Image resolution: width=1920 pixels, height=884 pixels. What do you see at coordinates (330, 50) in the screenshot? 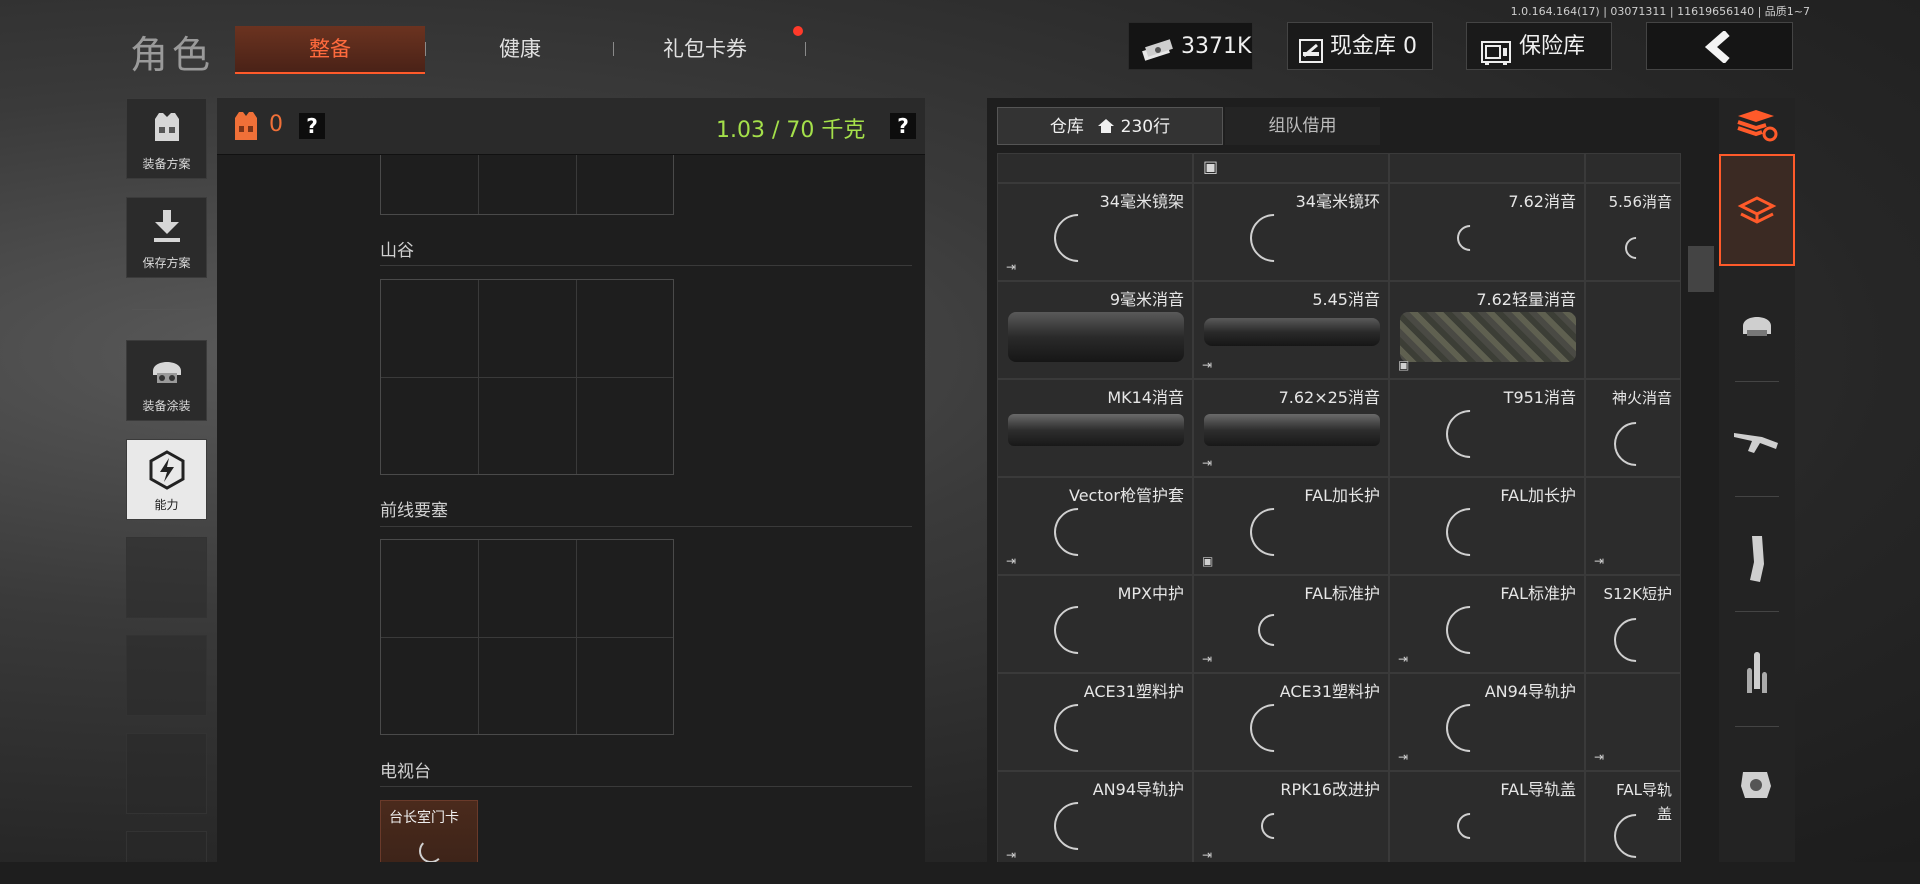
I see `tab-loadout: 整备` at bounding box center [330, 50].